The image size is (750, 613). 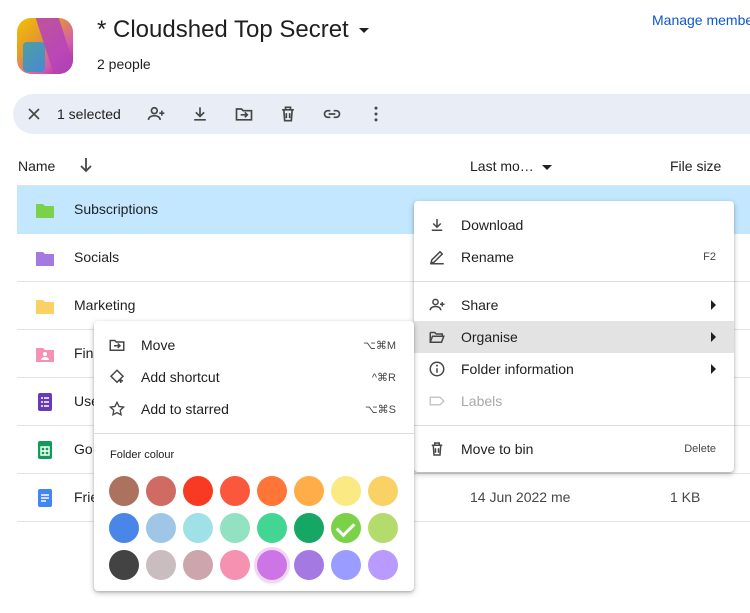 What do you see at coordinates (437, 257) in the screenshot?
I see `edit-icon` at bounding box center [437, 257].